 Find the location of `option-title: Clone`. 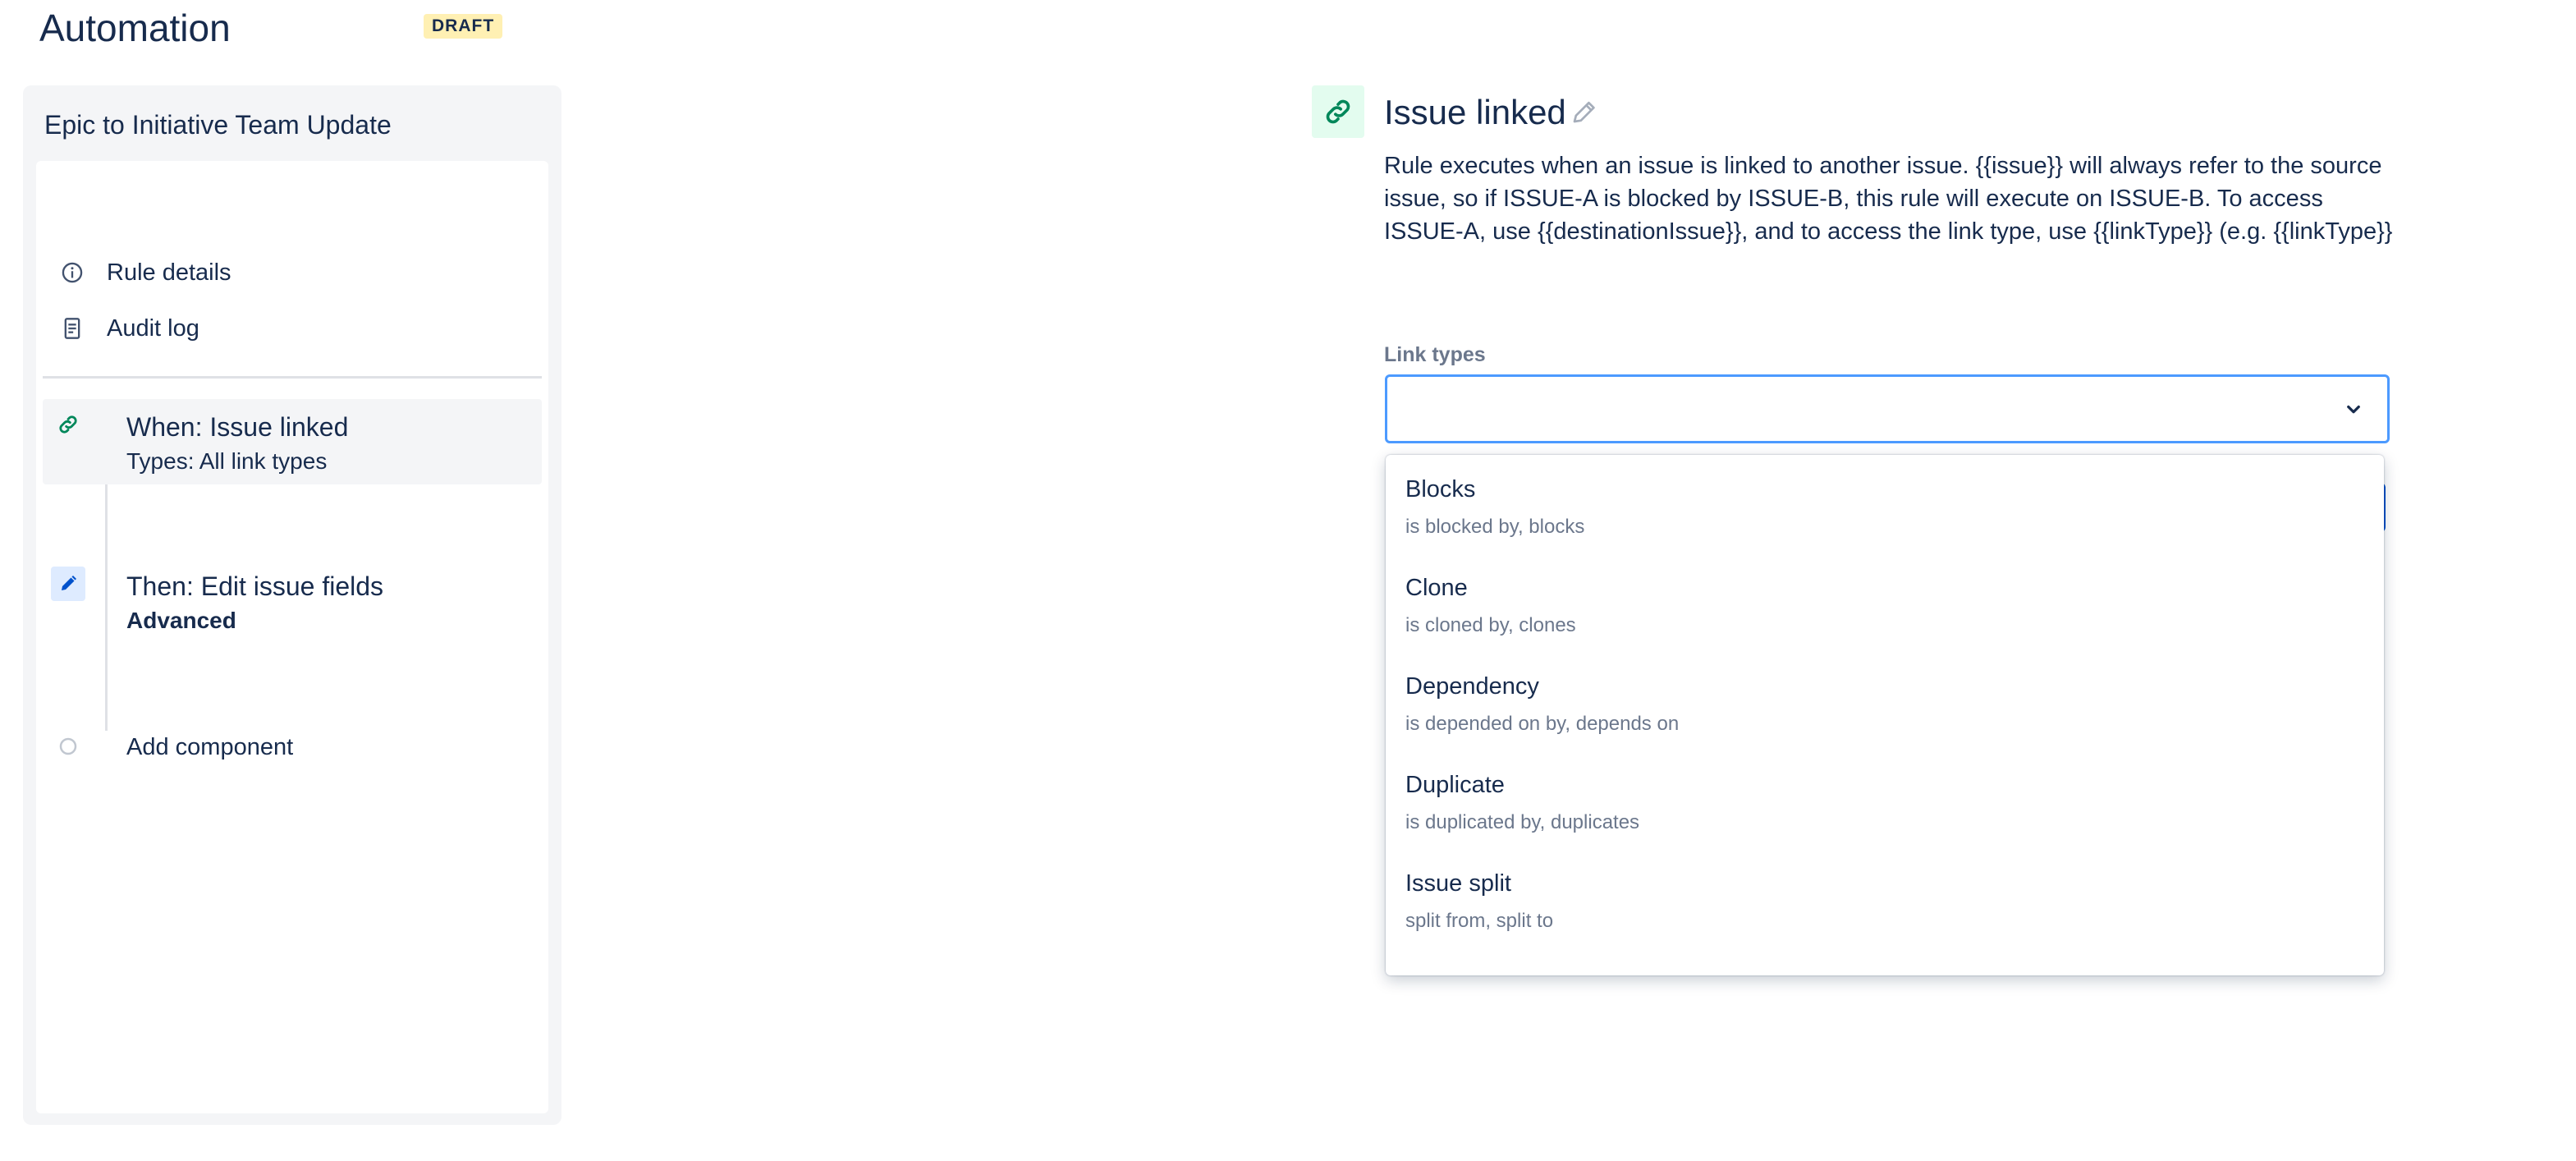

option-title: Clone is located at coordinates (1437, 588).